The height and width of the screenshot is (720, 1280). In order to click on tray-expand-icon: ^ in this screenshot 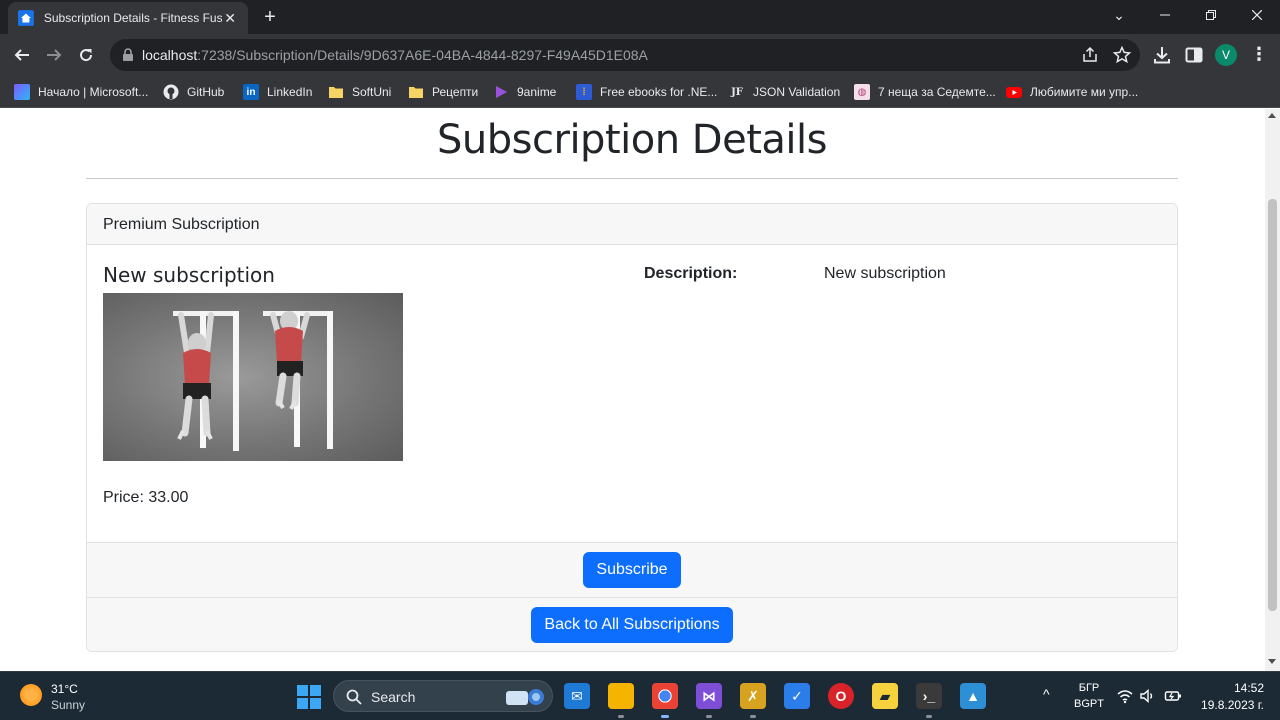, I will do `click(1046, 694)`.